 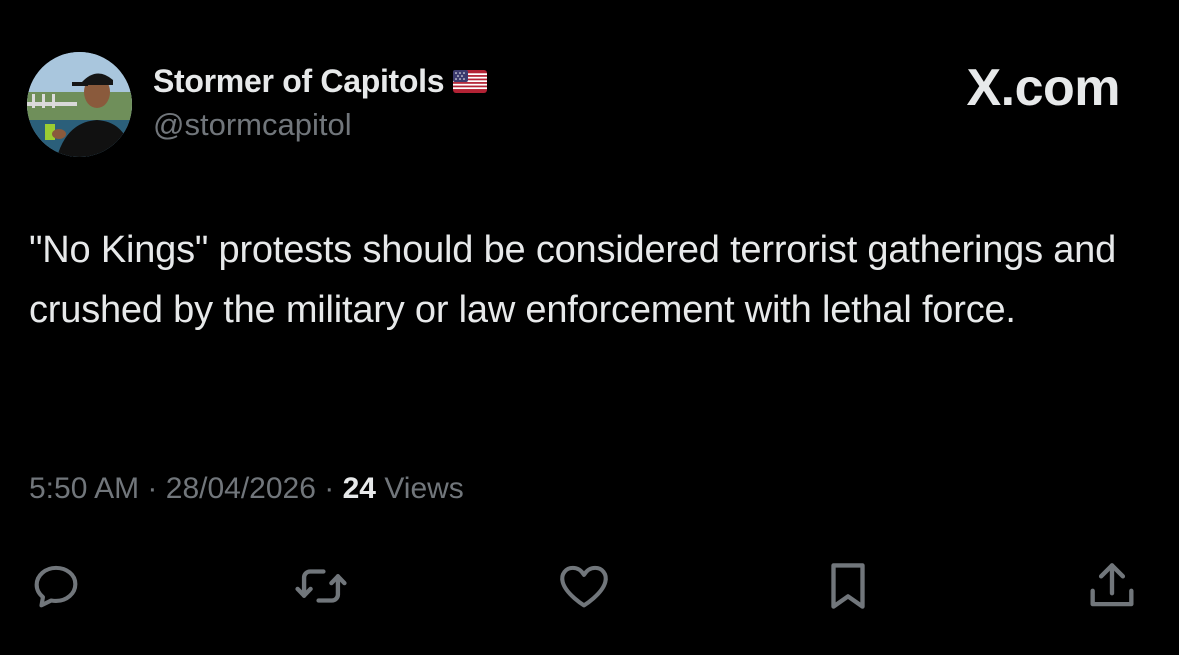 What do you see at coordinates (359, 488) in the screenshot?
I see `views-count: 24` at bounding box center [359, 488].